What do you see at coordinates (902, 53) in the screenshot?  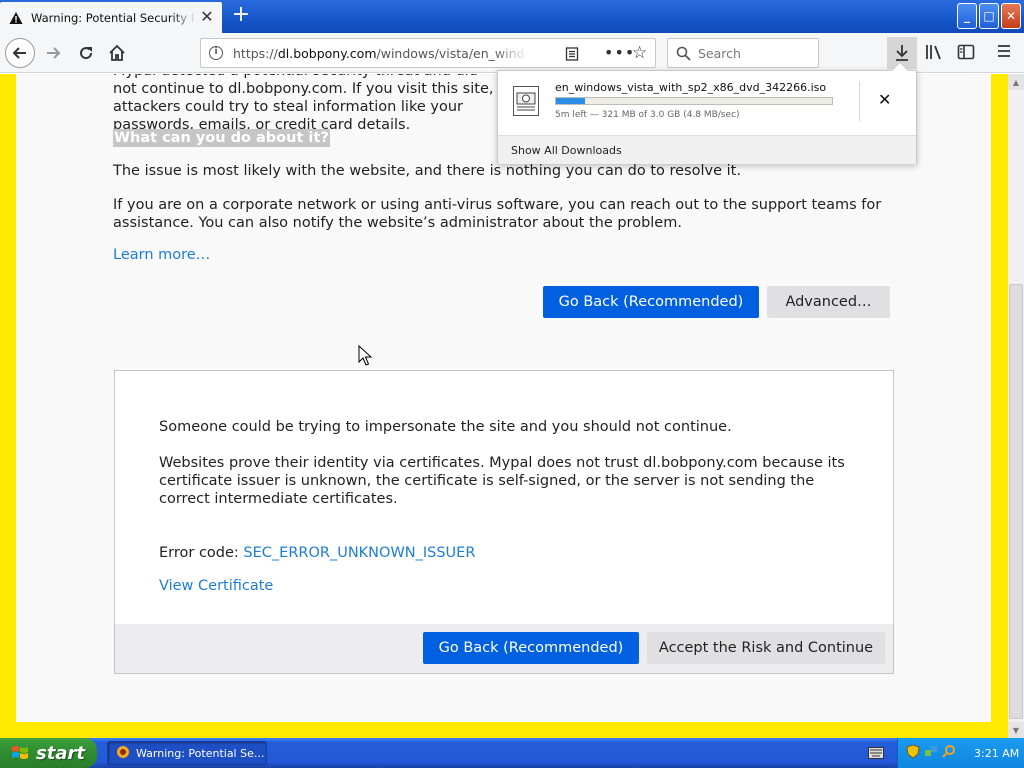 I see `download-arrow-icon` at bounding box center [902, 53].